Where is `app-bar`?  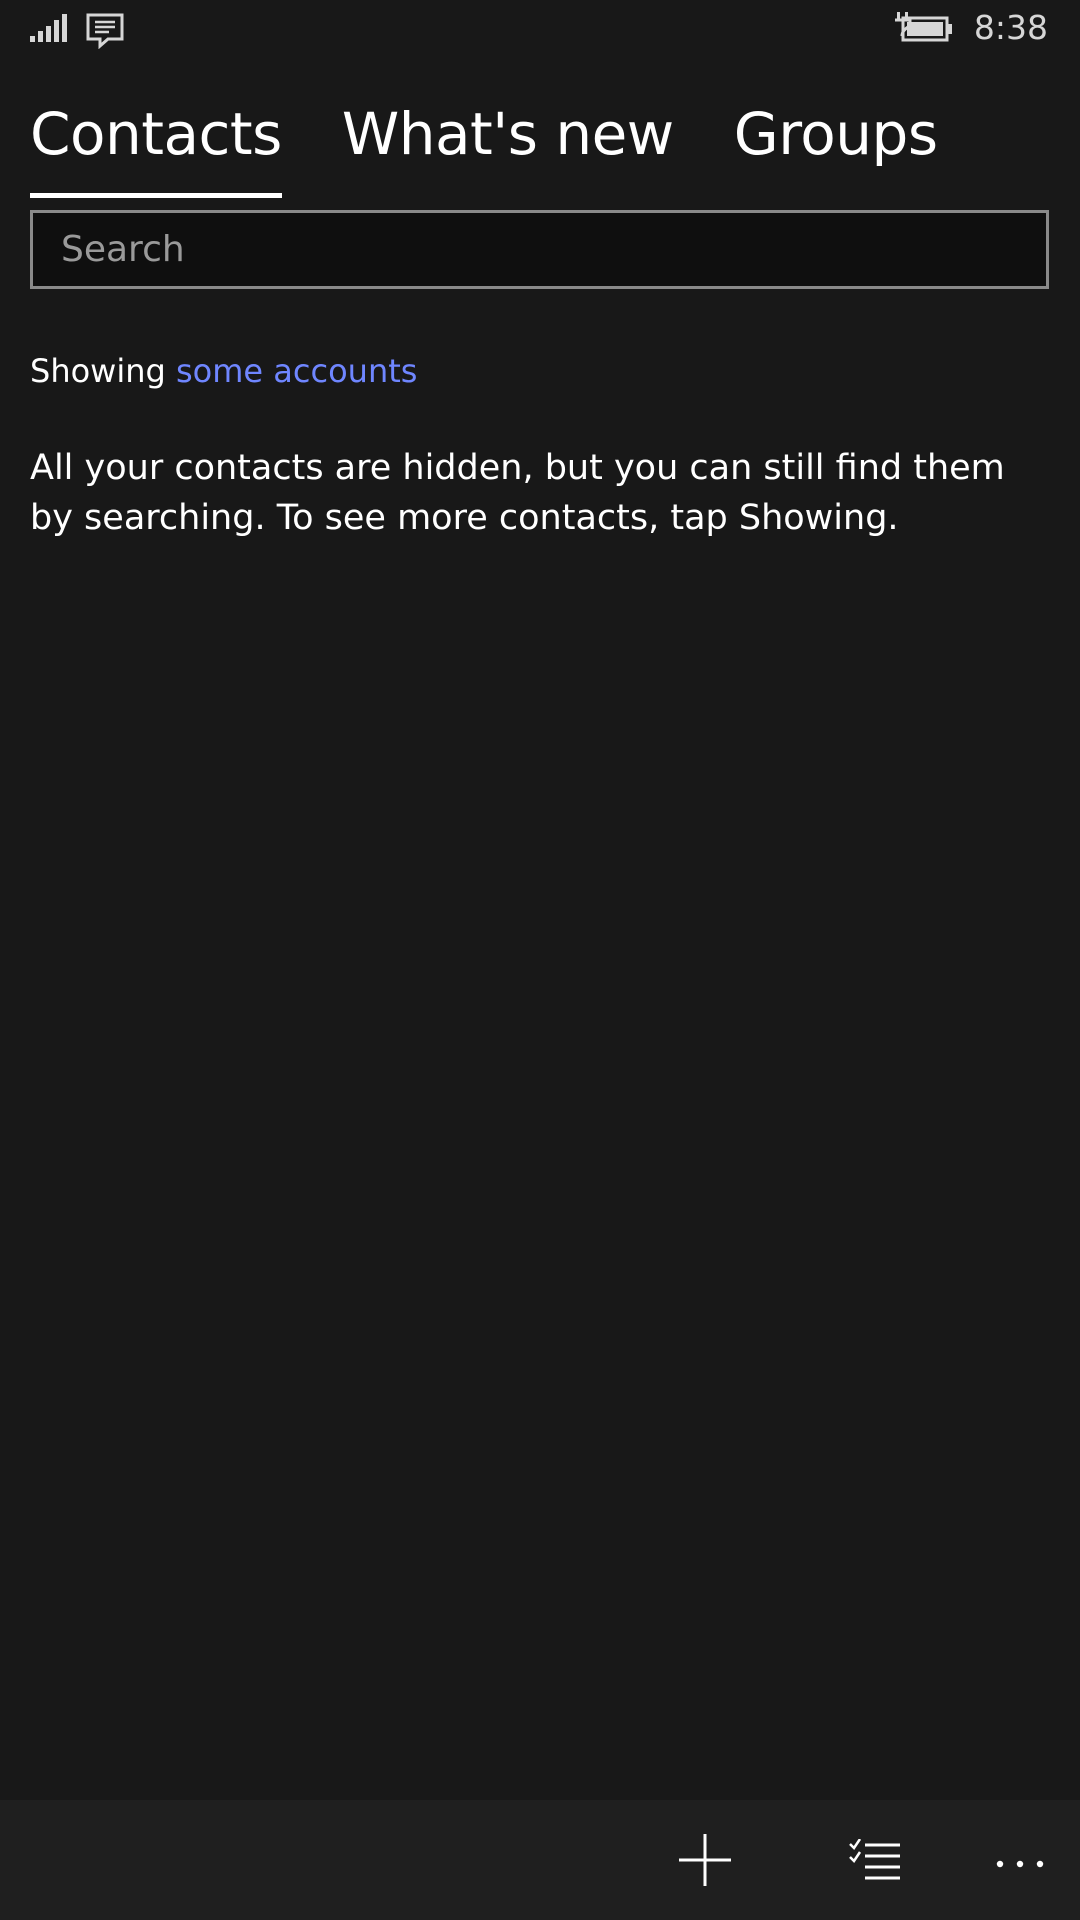 app-bar is located at coordinates (540, 1860).